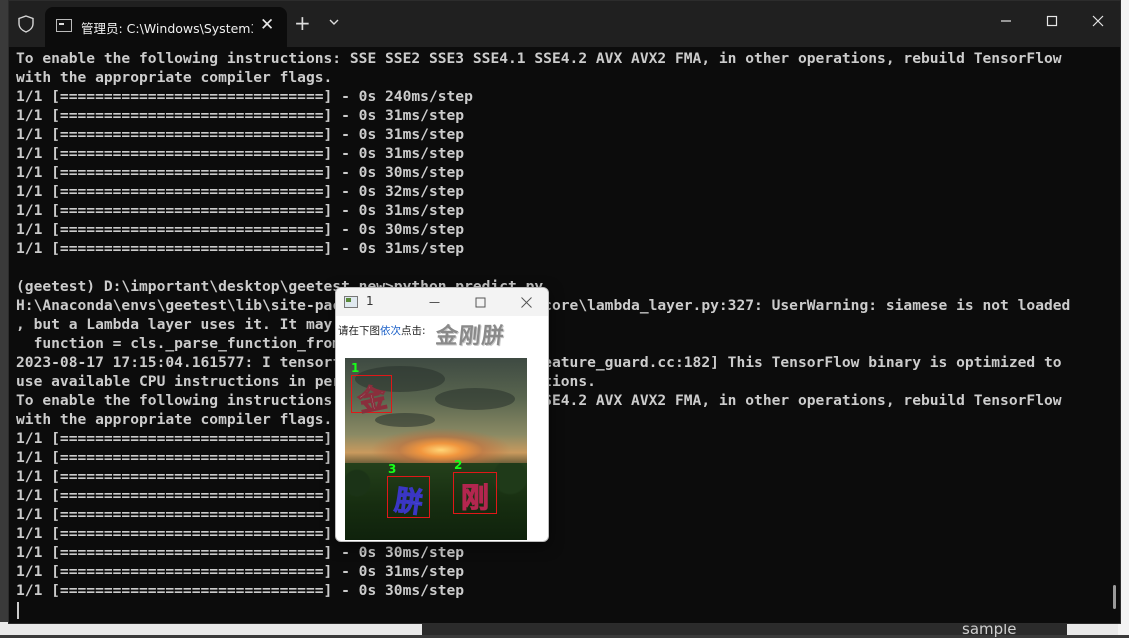  What do you see at coordinates (359, 331) in the screenshot?
I see `prompt-text-before: 请在下图` at bounding box center [359, 331].